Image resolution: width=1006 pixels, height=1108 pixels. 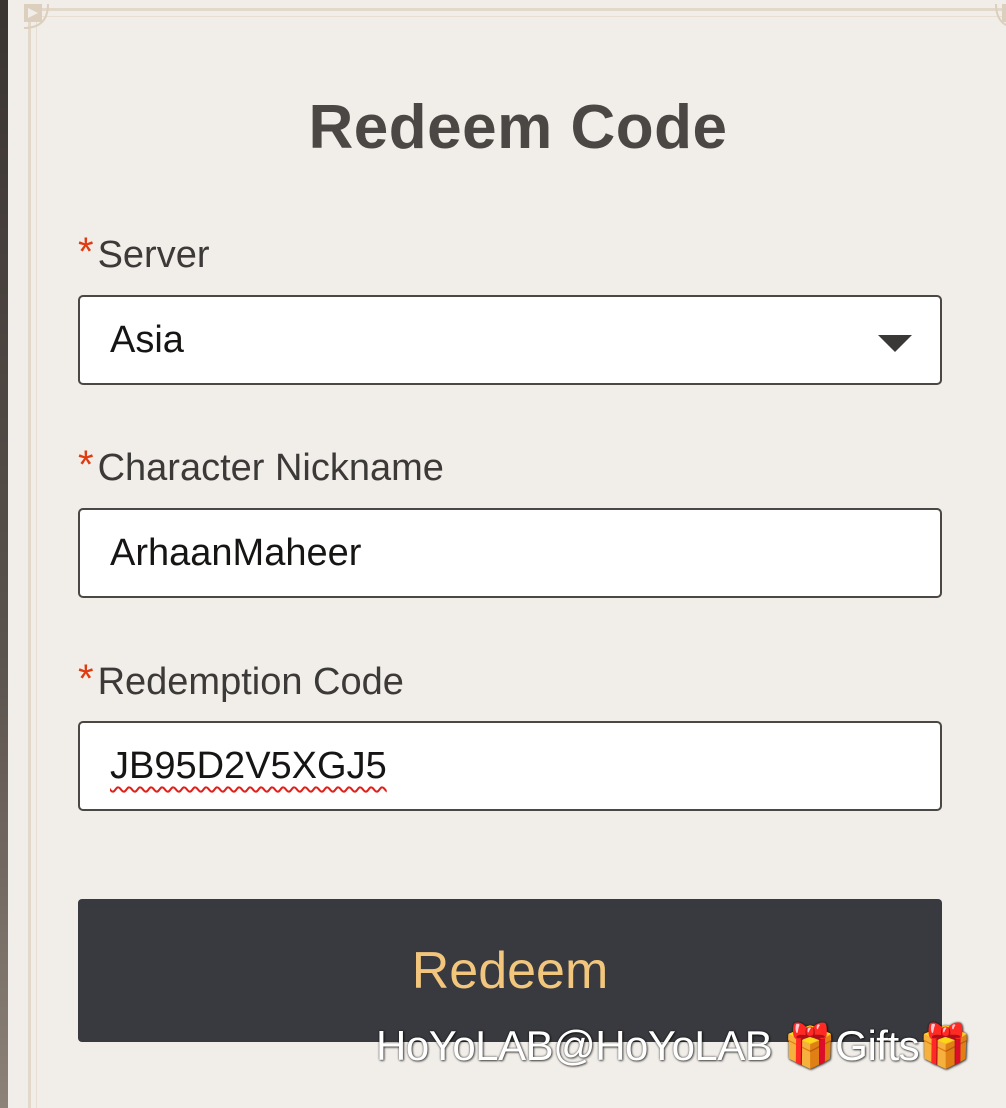 I want to click on redeem-button-label: Redeem, so click(x=510, y=970).